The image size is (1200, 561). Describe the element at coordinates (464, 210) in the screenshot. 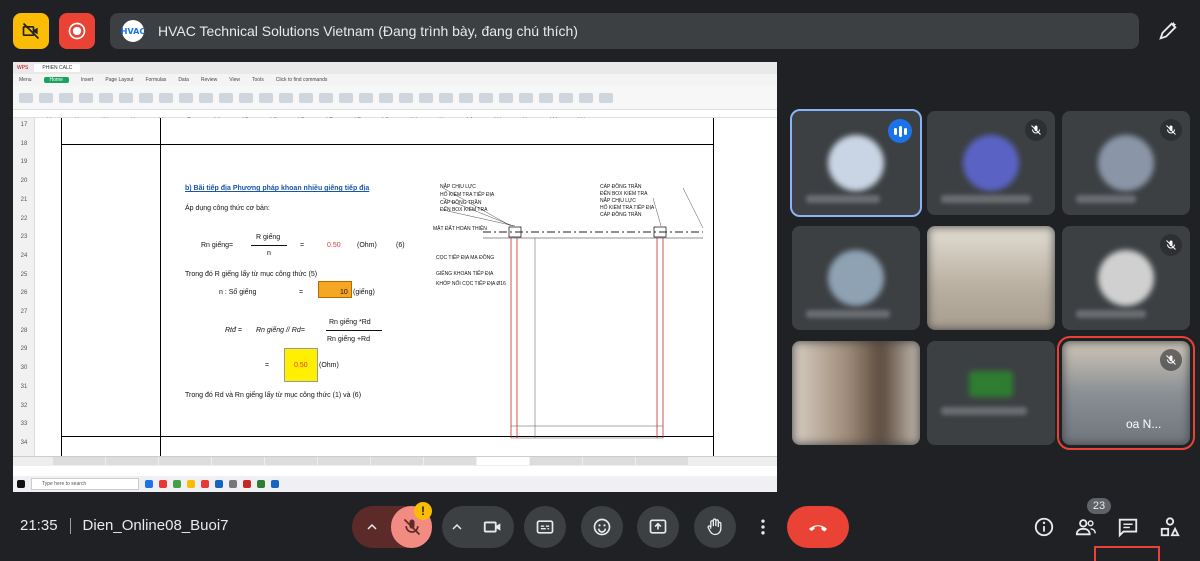

I see `diagram-label: ĐẾN BOX KIỂM TRA` at that location.